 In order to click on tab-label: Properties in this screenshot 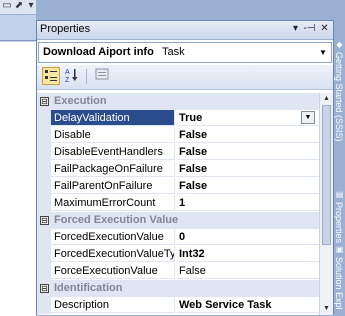, I will do `click(339, 223)`.